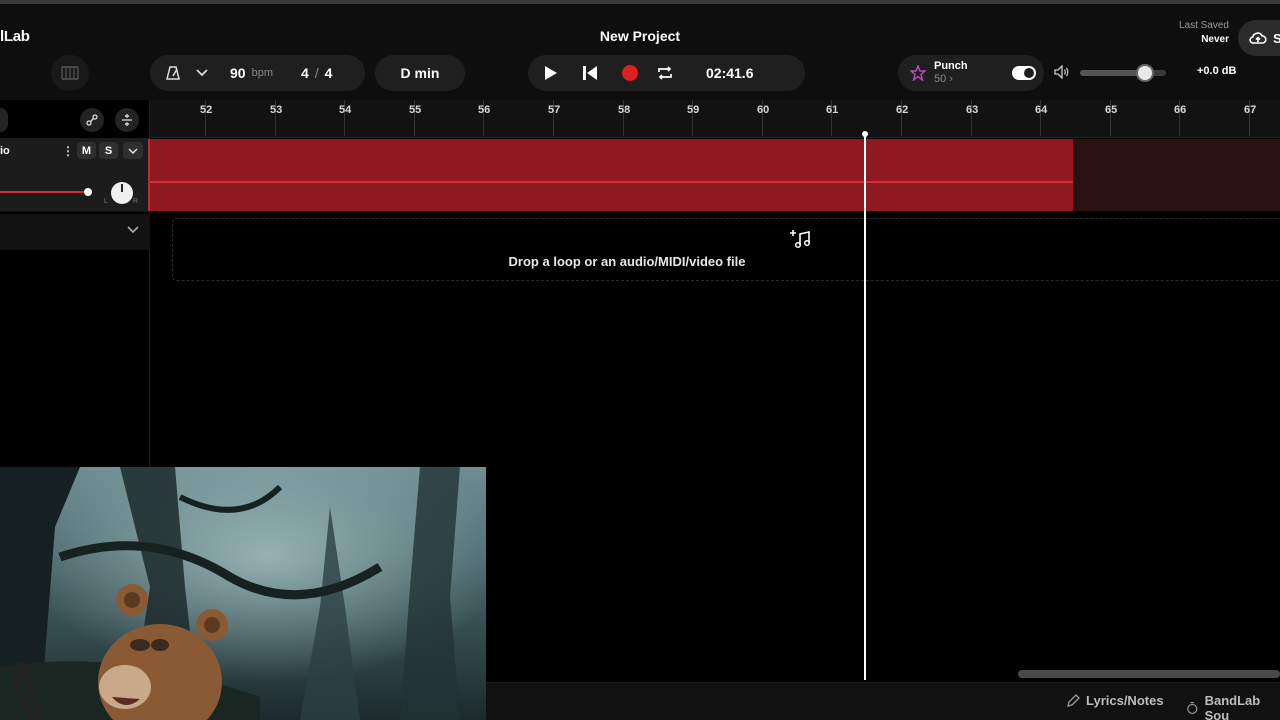 The image size is (1280, 720). Describe the element at coordinates (262, 73) in the screenshot. I see `tempo-unit: bpm` at that location.